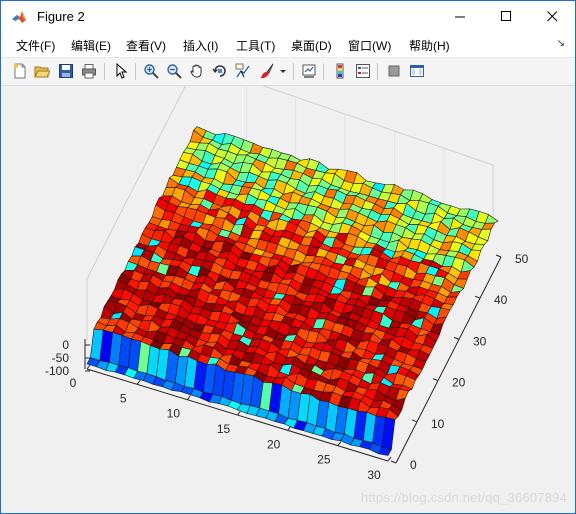  I want to click on y-tick-label: 10, so click(438, 424).